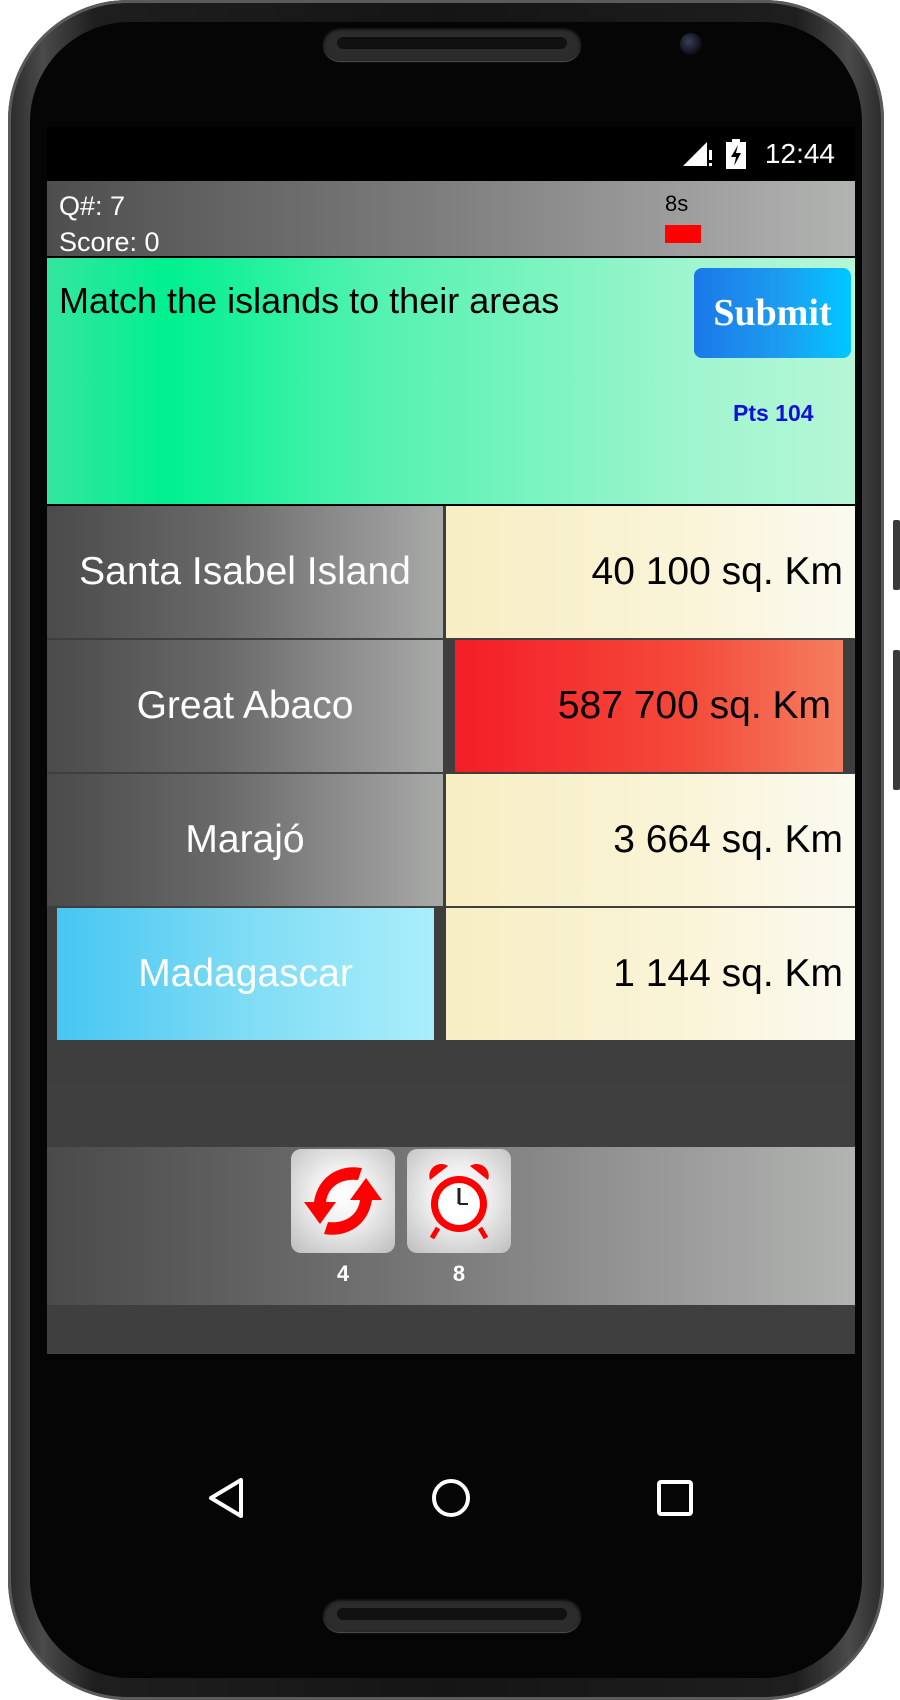  What do you see at coordinates (773, 413) in the screenshot?
I see `points-value: Pts 104` at bounding box center [773, 413].